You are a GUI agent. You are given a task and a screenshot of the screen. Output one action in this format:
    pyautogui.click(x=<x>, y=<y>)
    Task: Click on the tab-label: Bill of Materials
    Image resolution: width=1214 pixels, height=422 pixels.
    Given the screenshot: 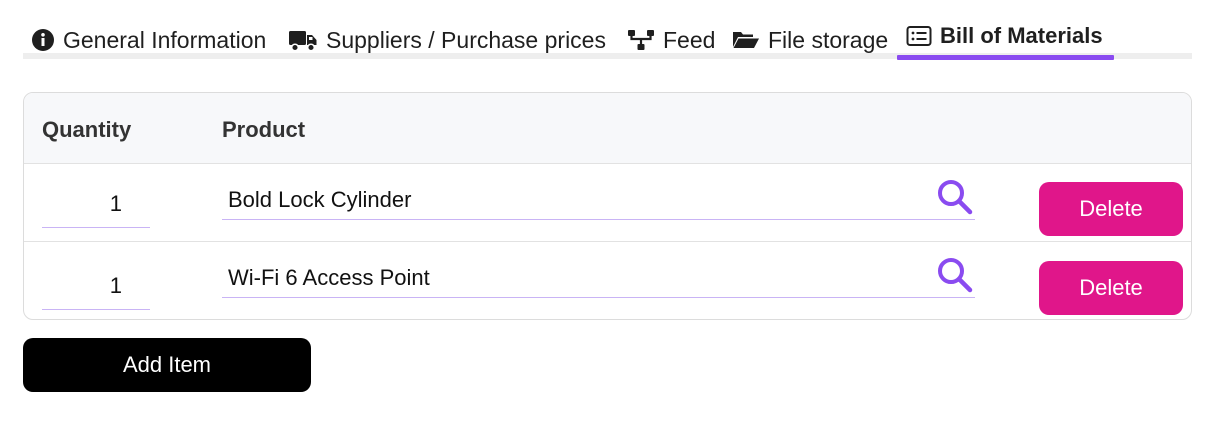 What is the action you would take?
    pyautogui.click(x=1021, y=35)
    